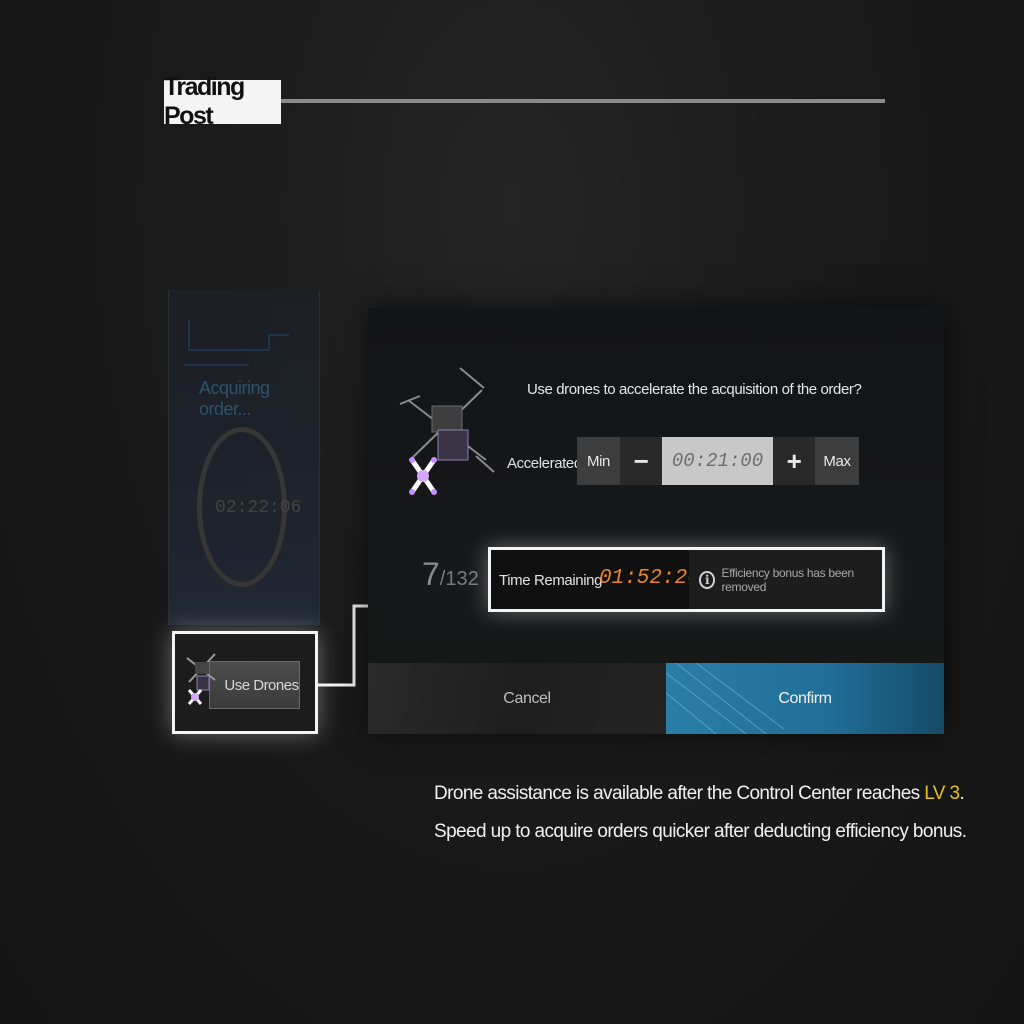 This screenshot has width=1024, height=1024. I want to click on drone-counter: 7/132, so click(450, 574).